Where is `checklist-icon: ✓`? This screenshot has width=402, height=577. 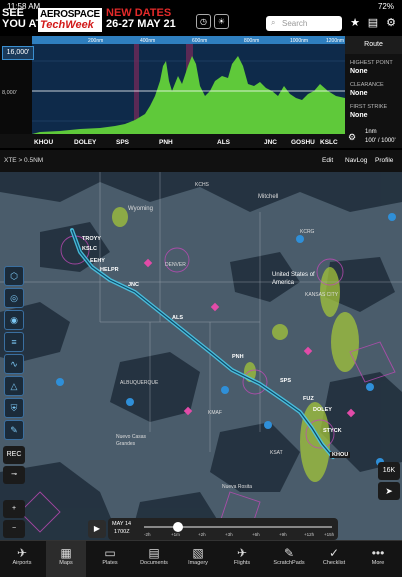 checklist-icon: ✓ is located at coordinates (334, 553).